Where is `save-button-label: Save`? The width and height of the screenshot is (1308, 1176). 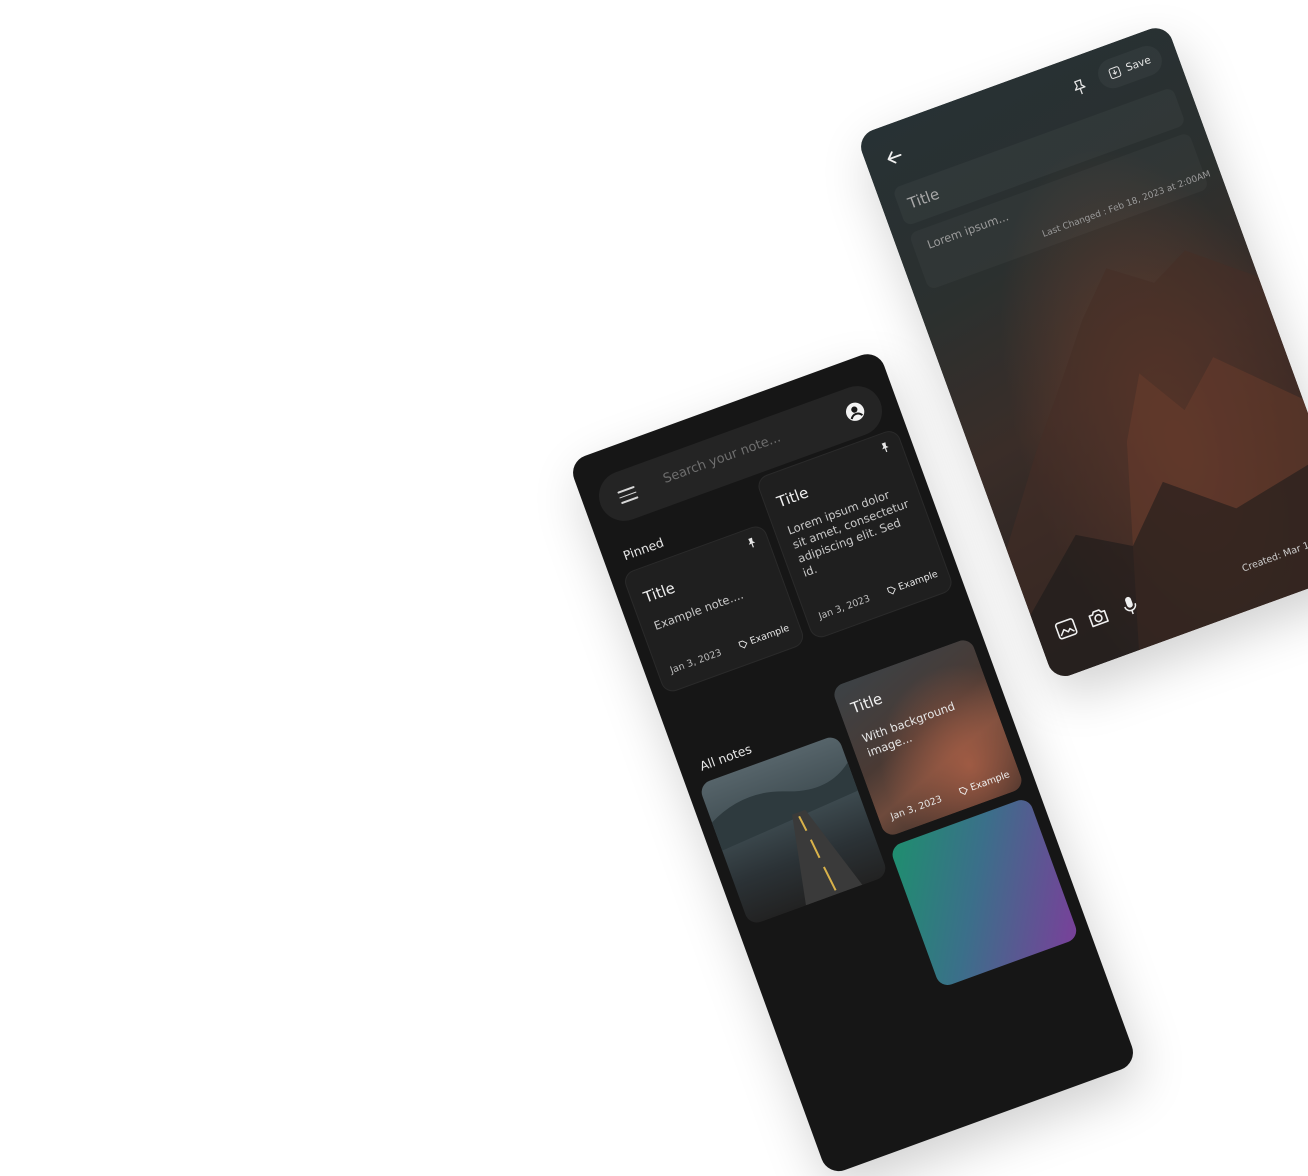 save-button-label: Save is located at coordinates (1138, 64).